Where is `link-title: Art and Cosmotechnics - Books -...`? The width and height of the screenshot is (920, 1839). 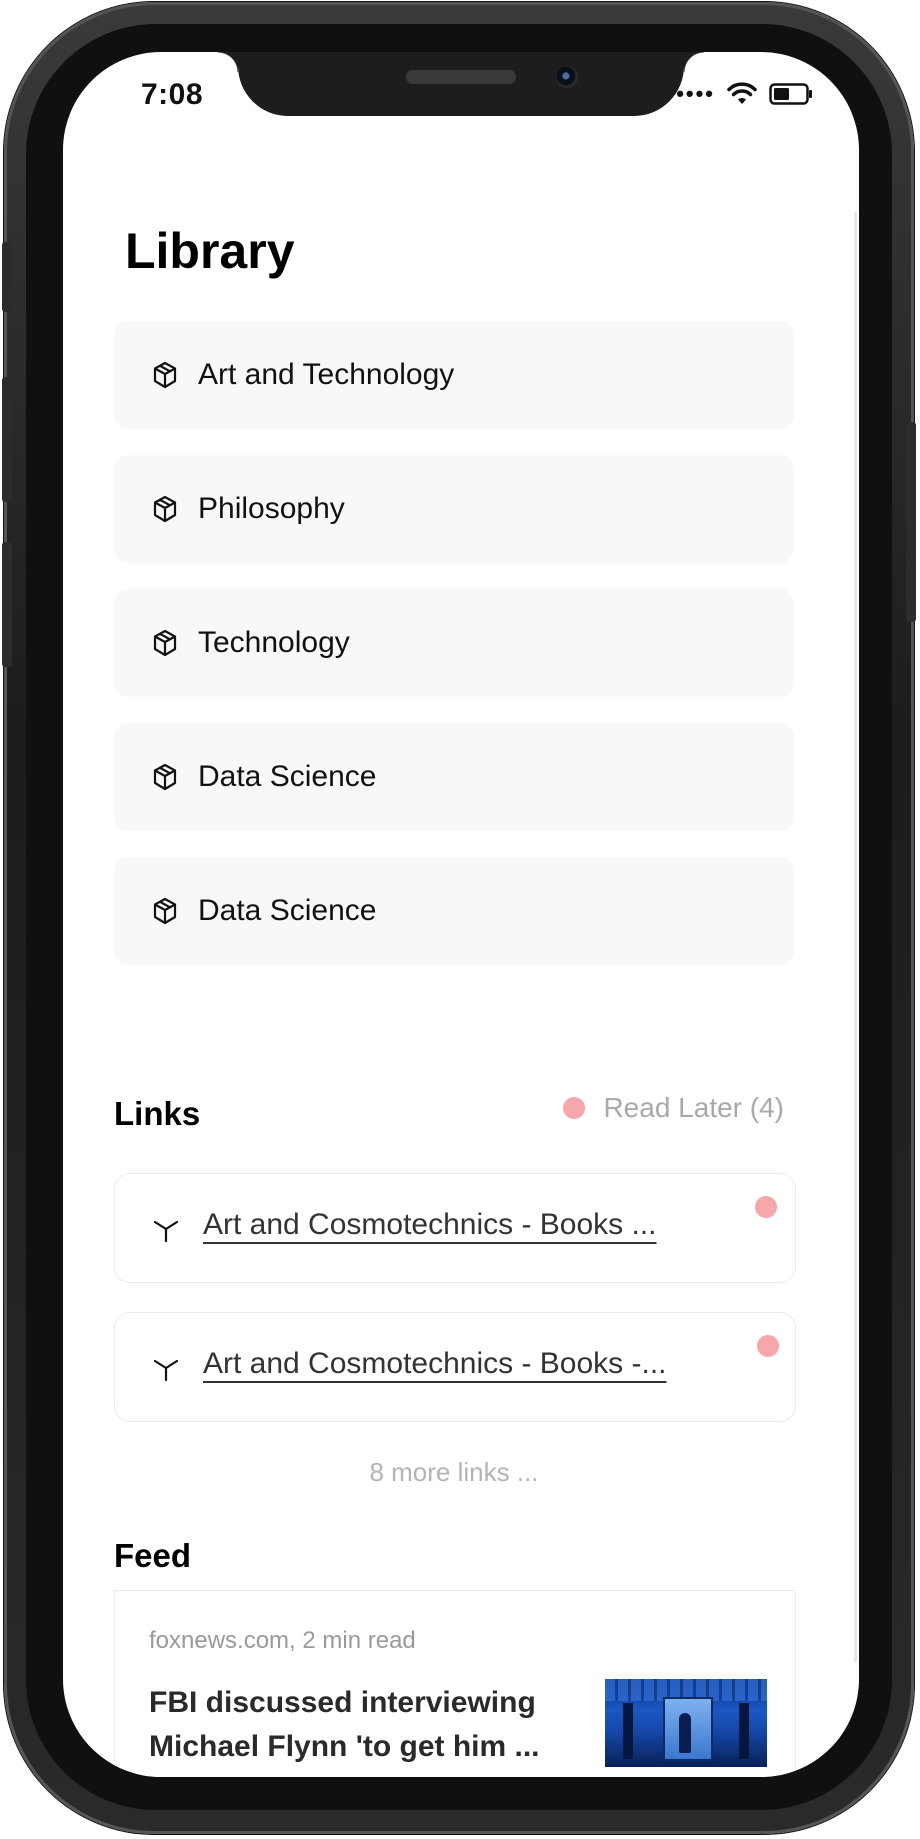 link-title: Art and Cosmotechnics - Books -... is located at coordinates (435, 1364).